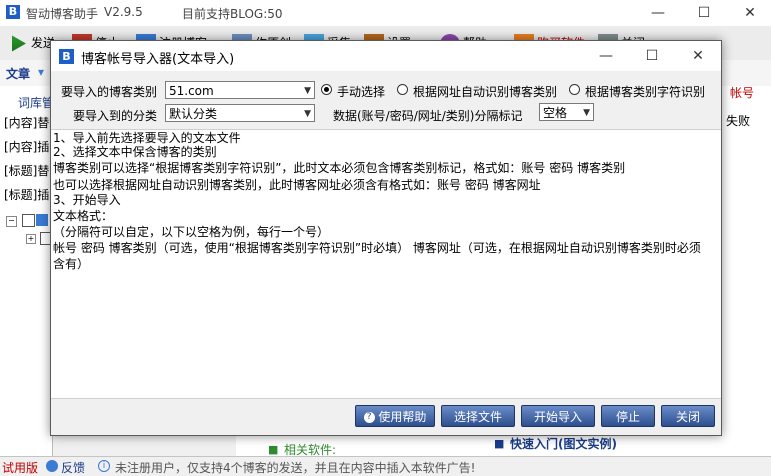  I want to click on start-import-button: 开始导入, so click(558, 416).